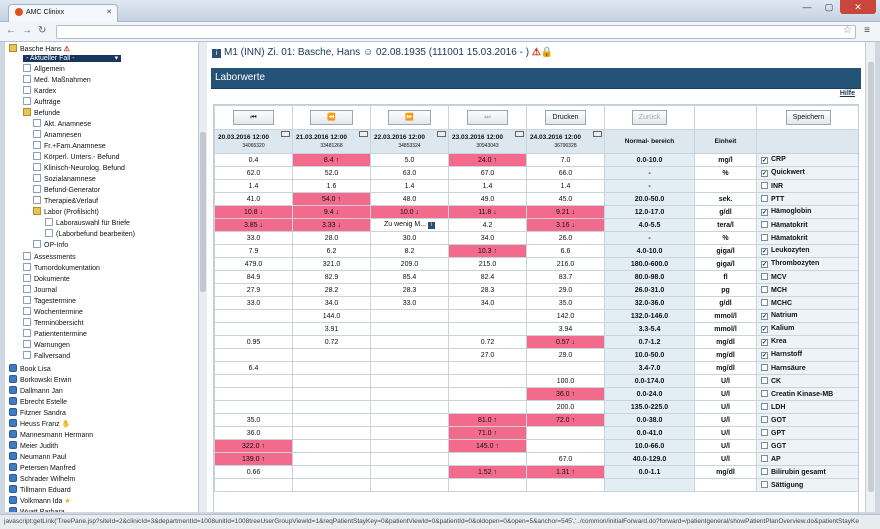  I want to click on lab-value: 71.0 ↑, so click(487, 433).